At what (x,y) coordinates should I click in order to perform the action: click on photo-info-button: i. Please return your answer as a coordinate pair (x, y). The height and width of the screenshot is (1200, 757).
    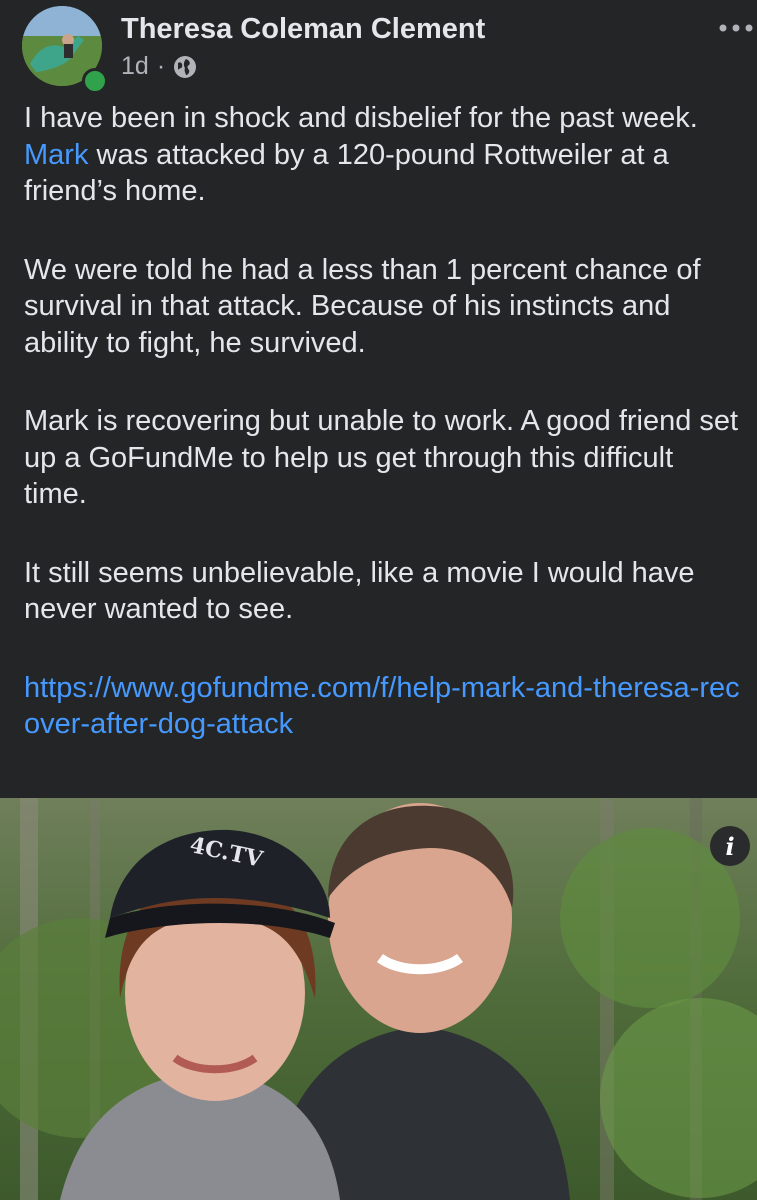
    Looking at the image, I should click on (730, 846).